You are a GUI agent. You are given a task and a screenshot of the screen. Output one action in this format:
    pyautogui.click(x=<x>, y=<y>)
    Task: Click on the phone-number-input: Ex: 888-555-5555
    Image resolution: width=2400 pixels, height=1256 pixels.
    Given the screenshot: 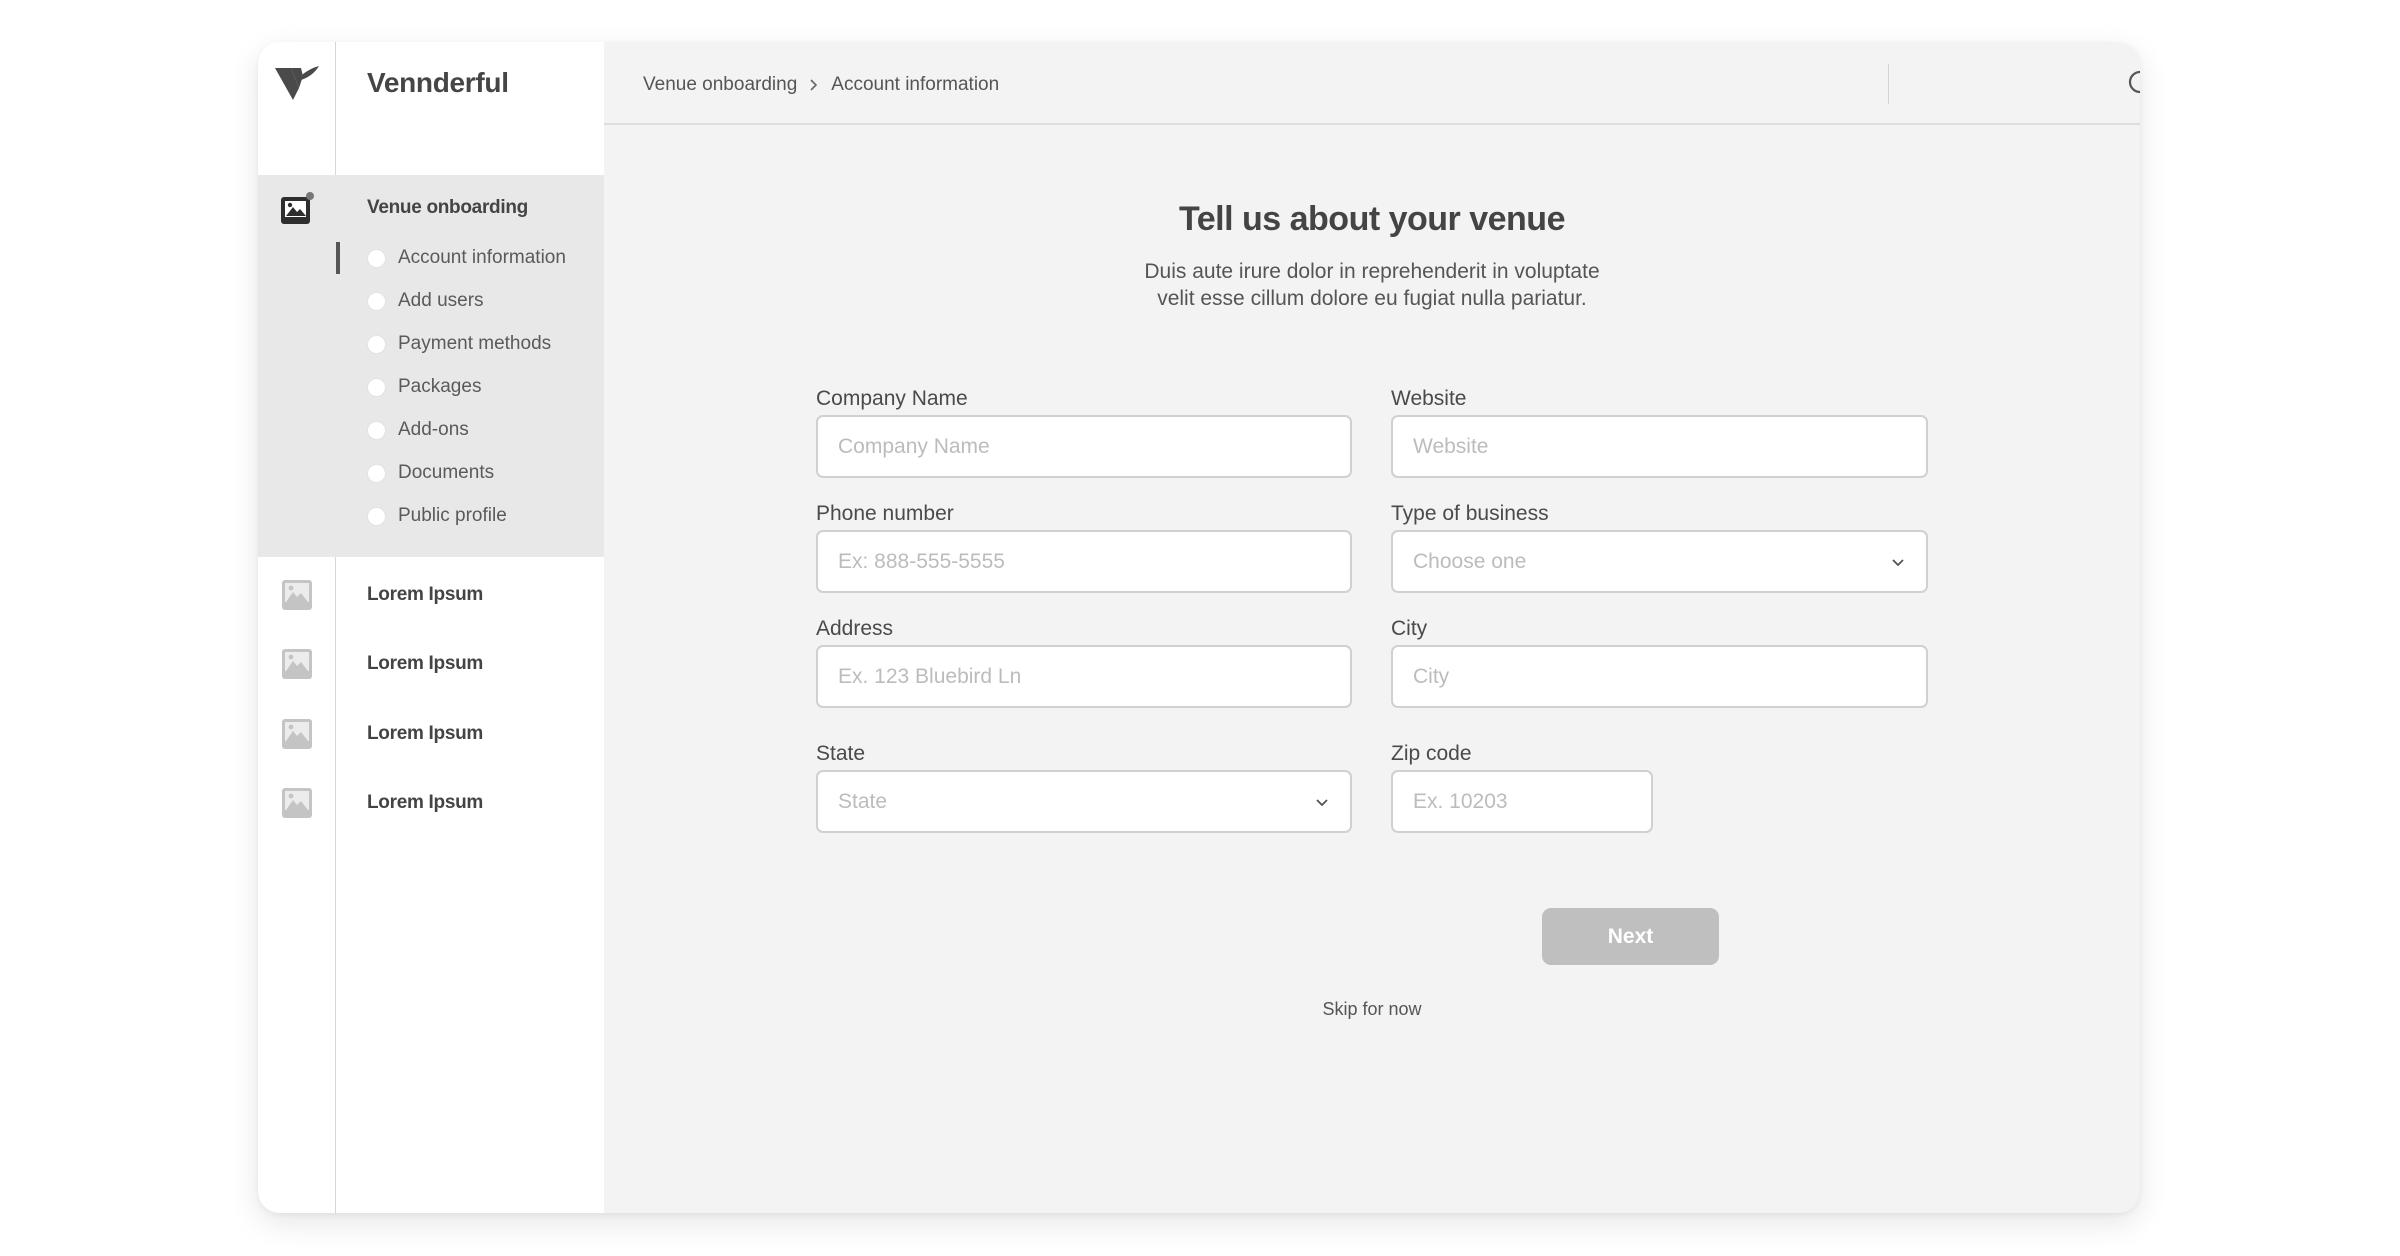 What is the action you would take?
    pyautogui.click(x=1084, y=561)
    